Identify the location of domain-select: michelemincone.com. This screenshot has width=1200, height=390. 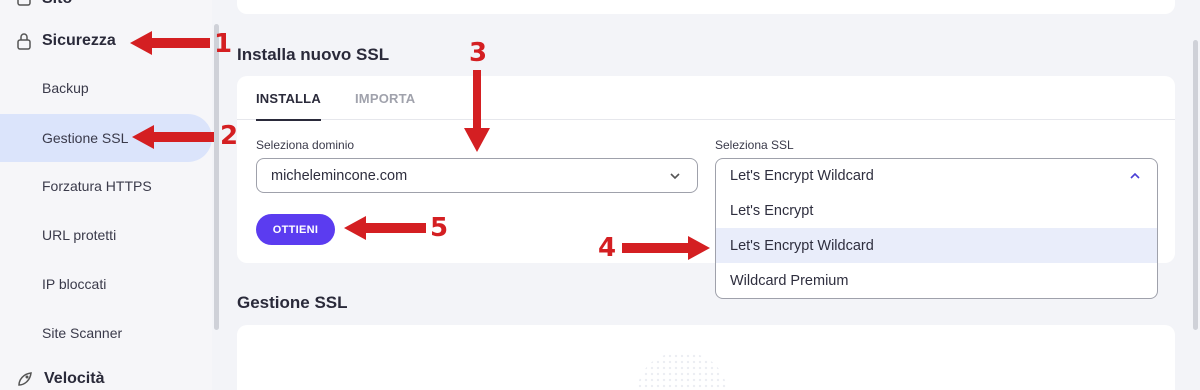
(477, 175).